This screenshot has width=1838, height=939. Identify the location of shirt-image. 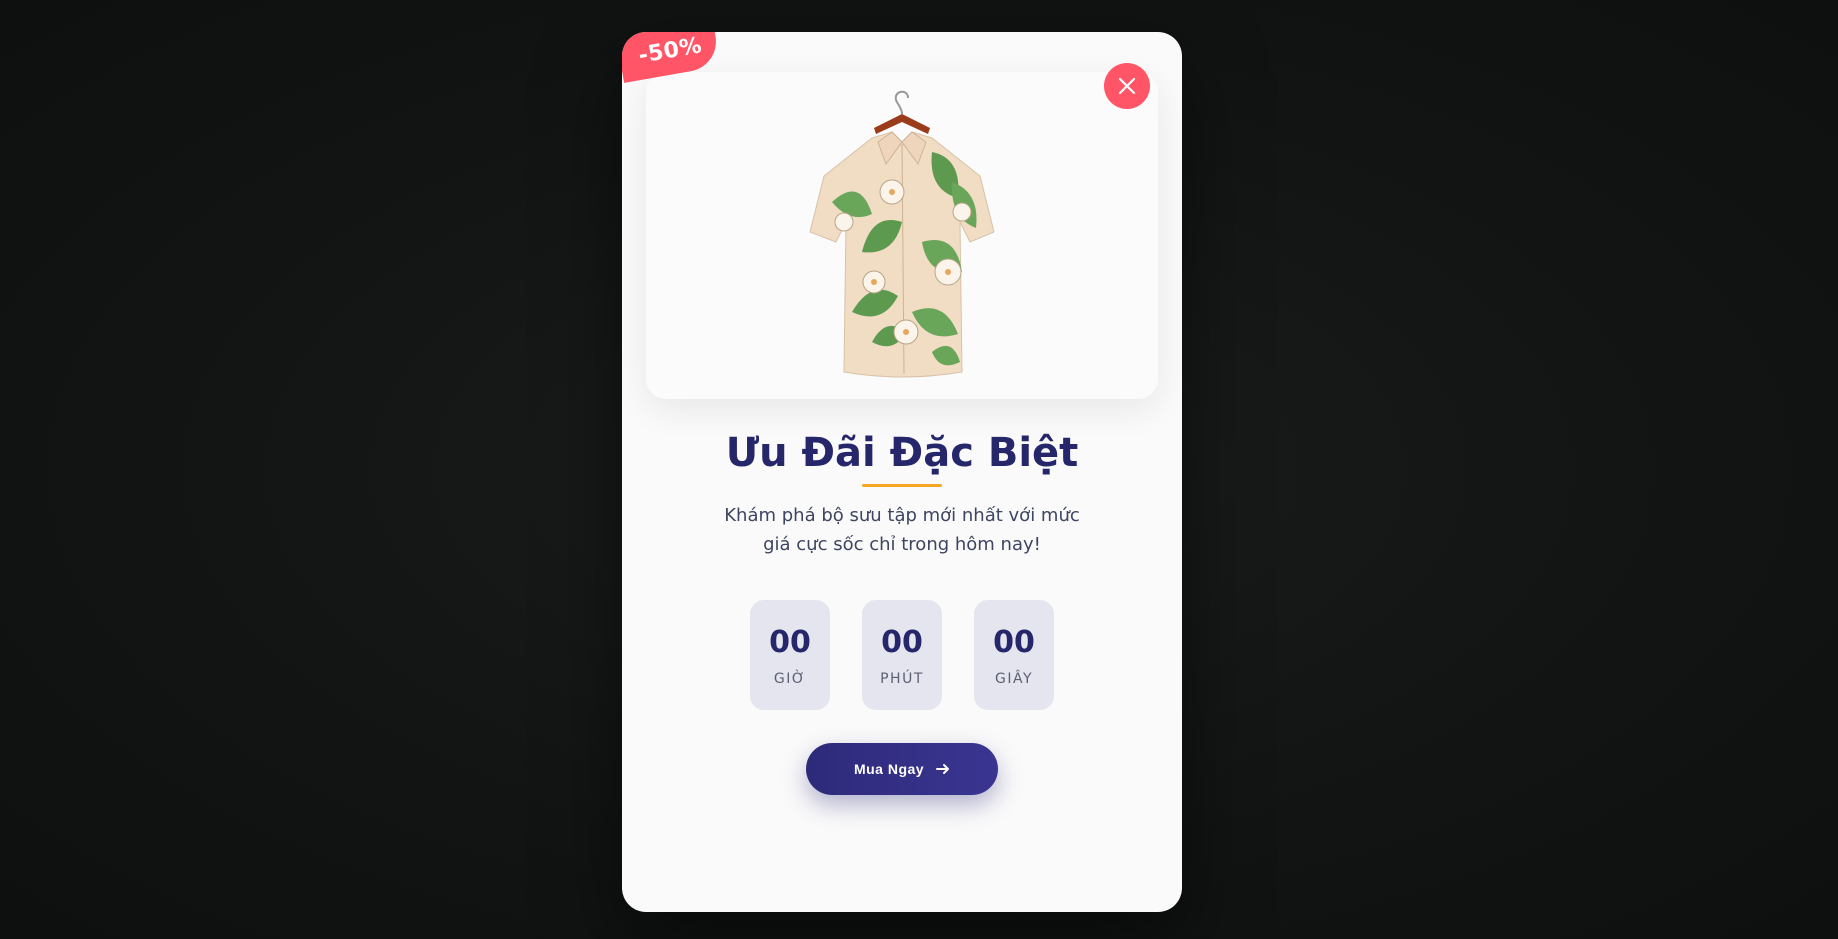
(902, 234).